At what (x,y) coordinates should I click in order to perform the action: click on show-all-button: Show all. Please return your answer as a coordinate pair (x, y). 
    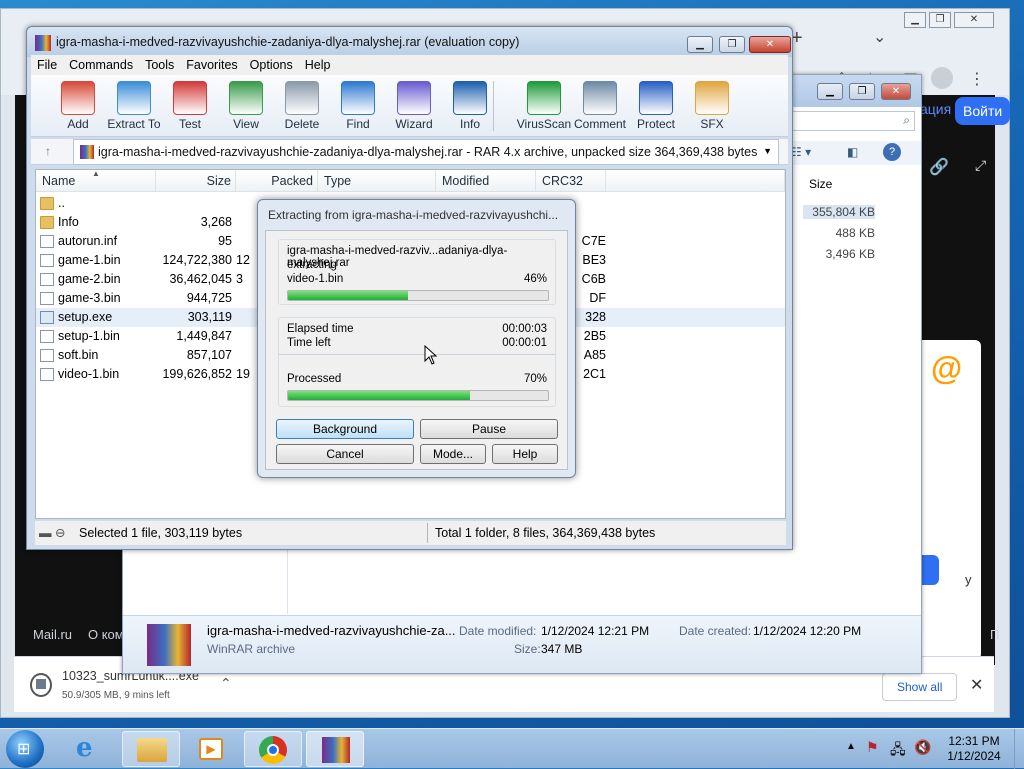
    Looking at the image, I should click on (920, 687).